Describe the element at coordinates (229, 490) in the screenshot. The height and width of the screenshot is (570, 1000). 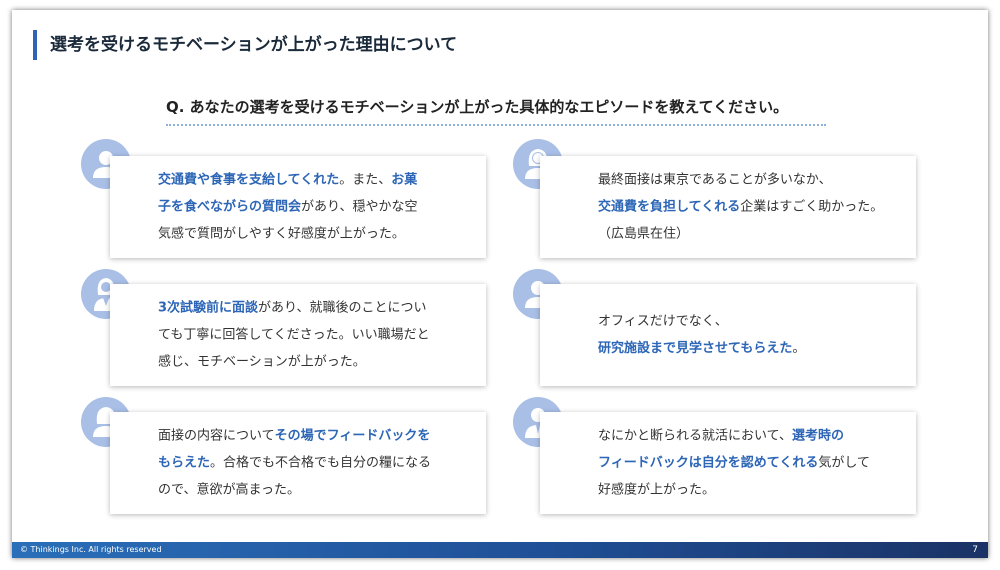
I see `episode-line: ので、意欲が高まった。` at that location.